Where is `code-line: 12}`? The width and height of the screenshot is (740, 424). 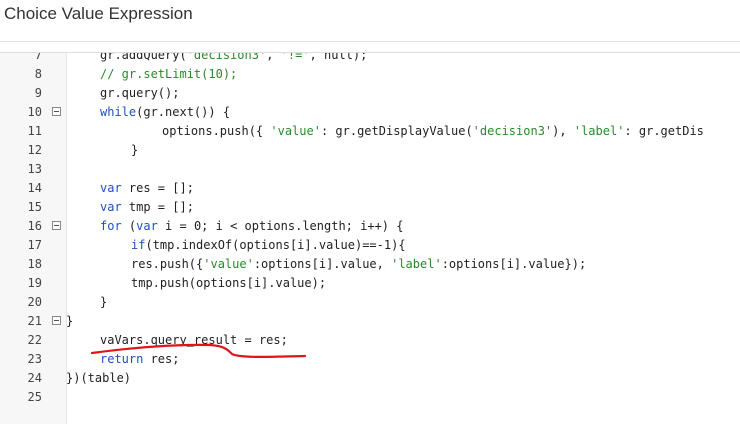 code-line: 12} is located at coordinates (370, 150).